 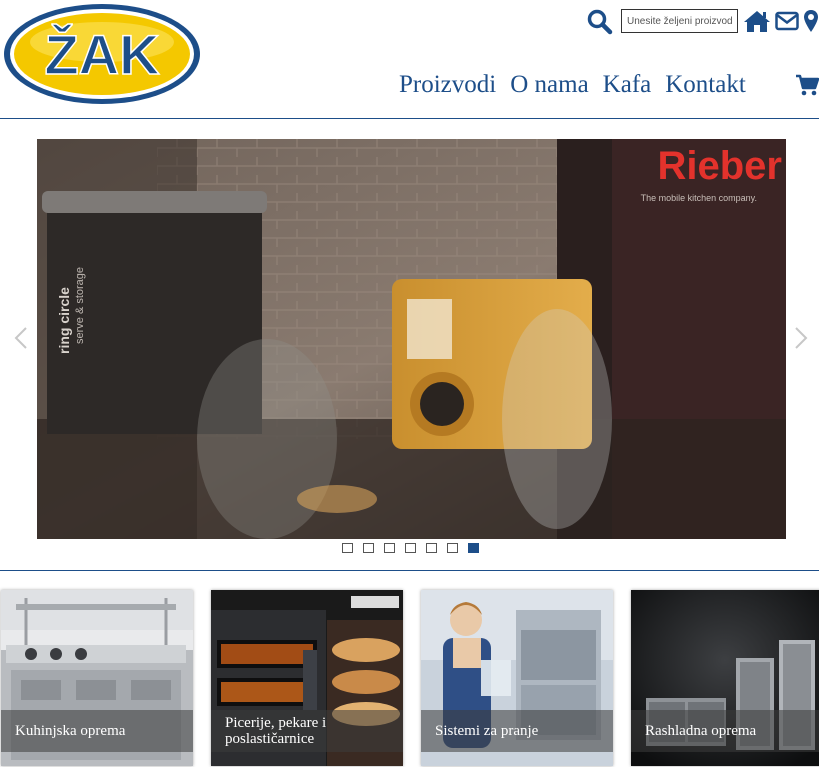 I want to click on main-nav: Proizvodi O nama Kafa Kontakt, so click(x=579, y=85).